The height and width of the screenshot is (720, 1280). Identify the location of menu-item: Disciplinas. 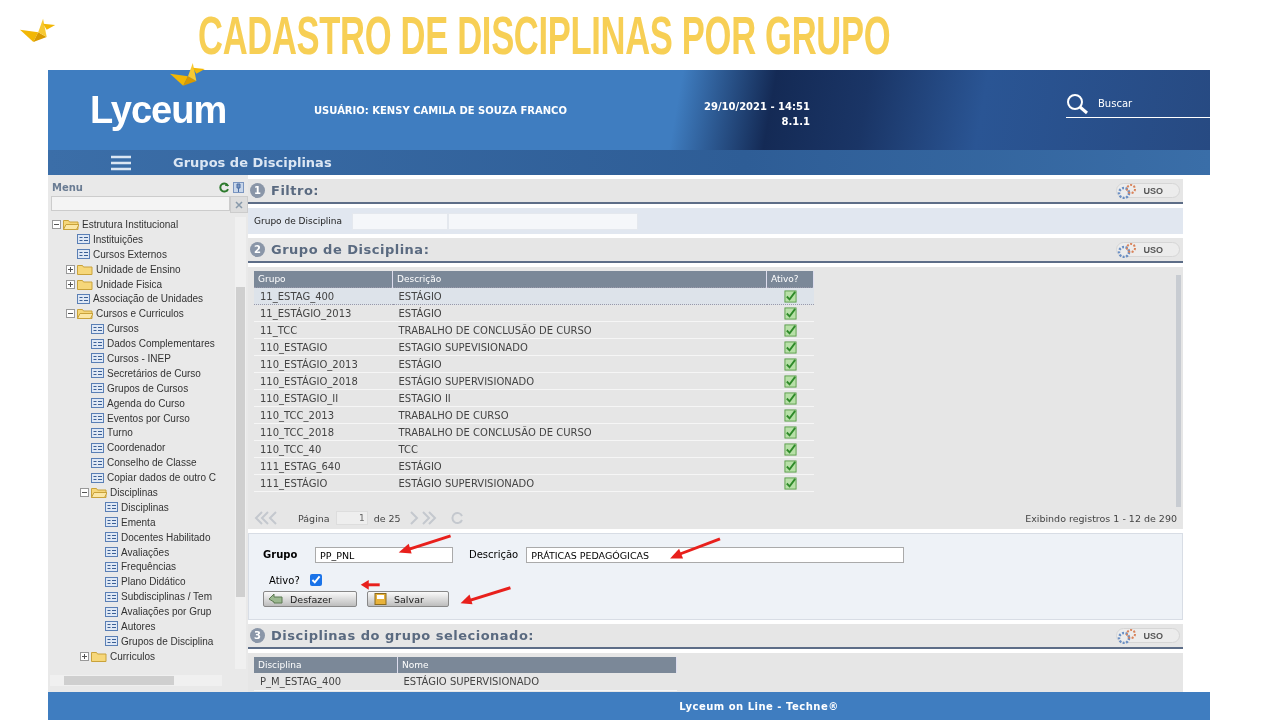
(145, 507).